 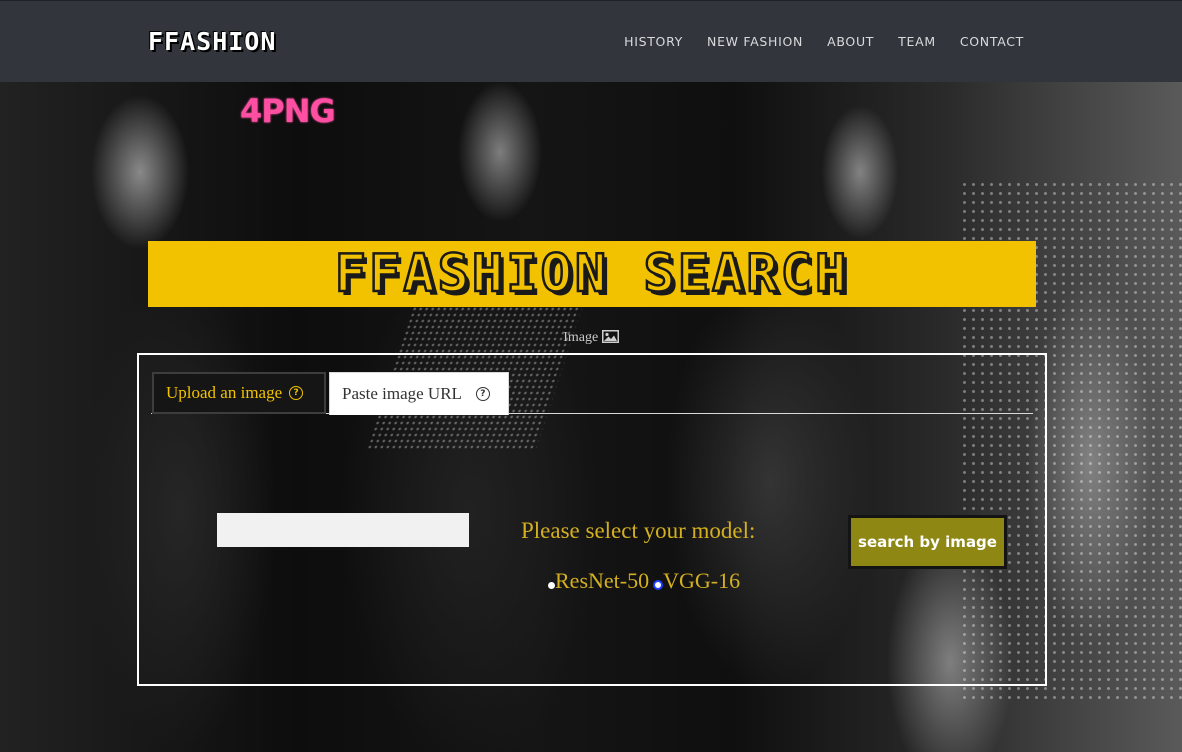 What do you see at coordinates (653, 41) in the screenshot?
I see `nav-link-history: HISTORY` at bounding box center [653, 41].